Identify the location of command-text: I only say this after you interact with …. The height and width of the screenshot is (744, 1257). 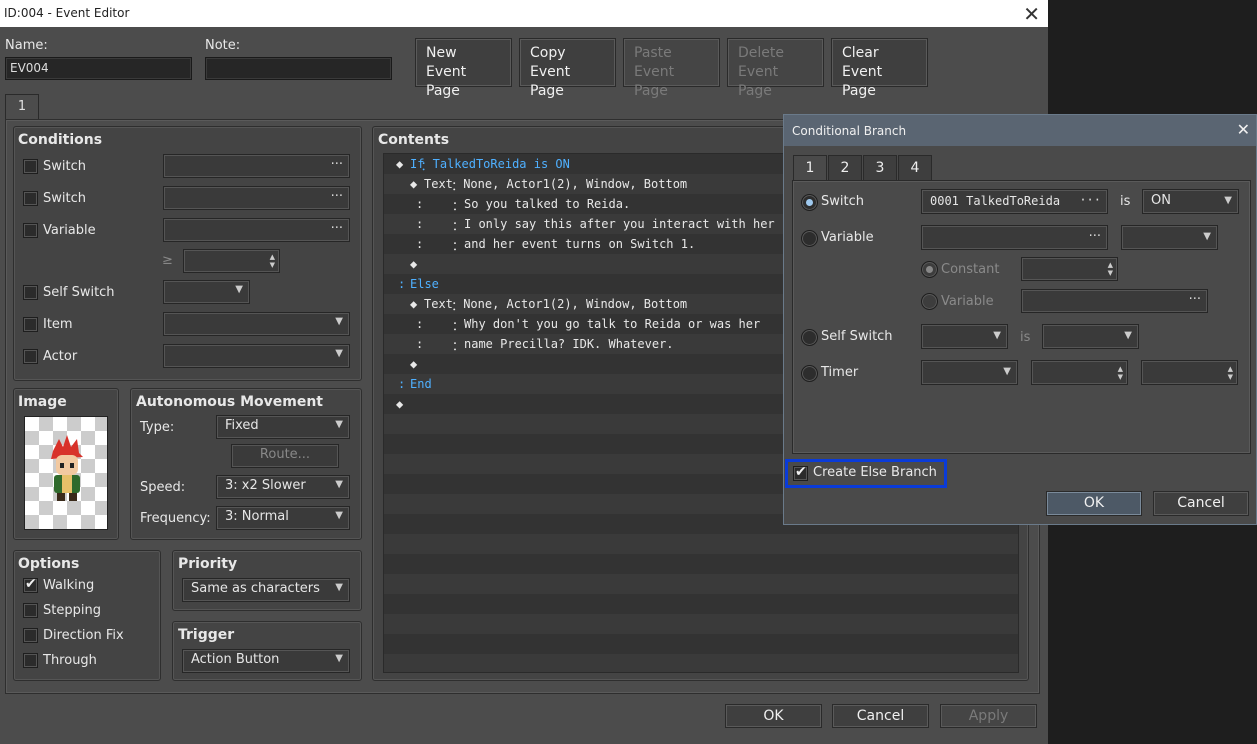
(619, 224).